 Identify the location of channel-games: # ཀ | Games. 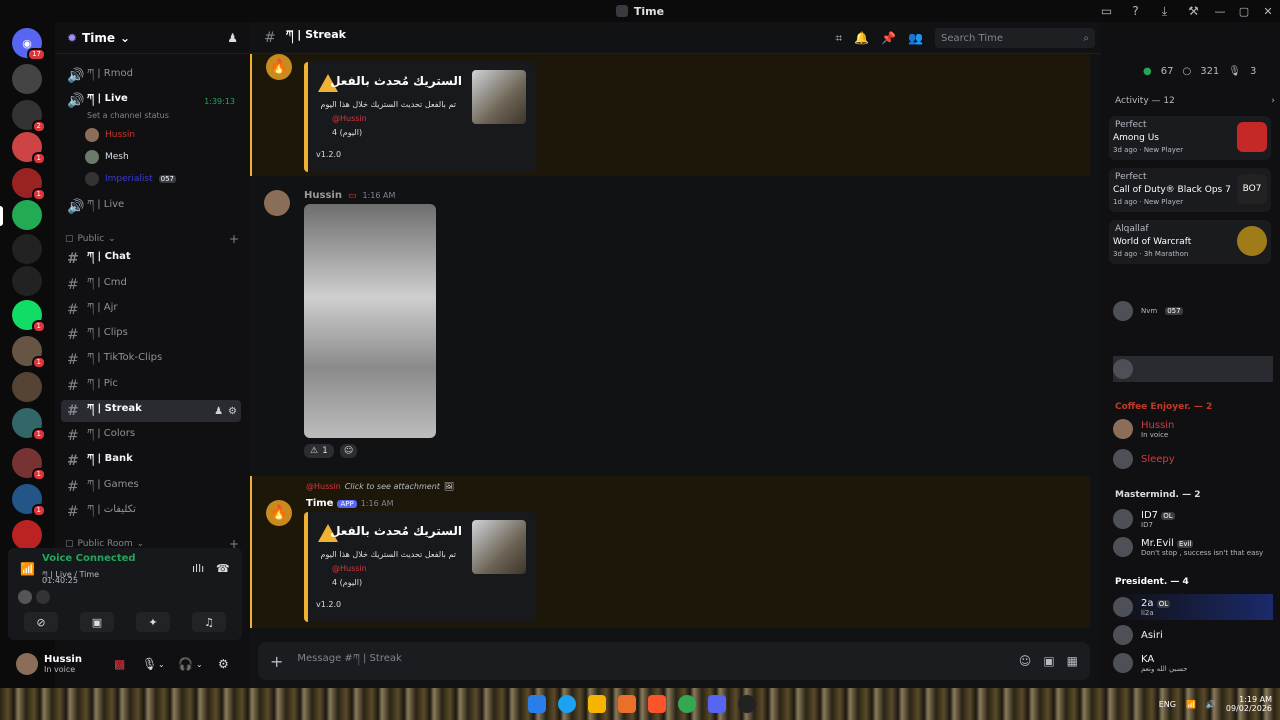
(151, 487).